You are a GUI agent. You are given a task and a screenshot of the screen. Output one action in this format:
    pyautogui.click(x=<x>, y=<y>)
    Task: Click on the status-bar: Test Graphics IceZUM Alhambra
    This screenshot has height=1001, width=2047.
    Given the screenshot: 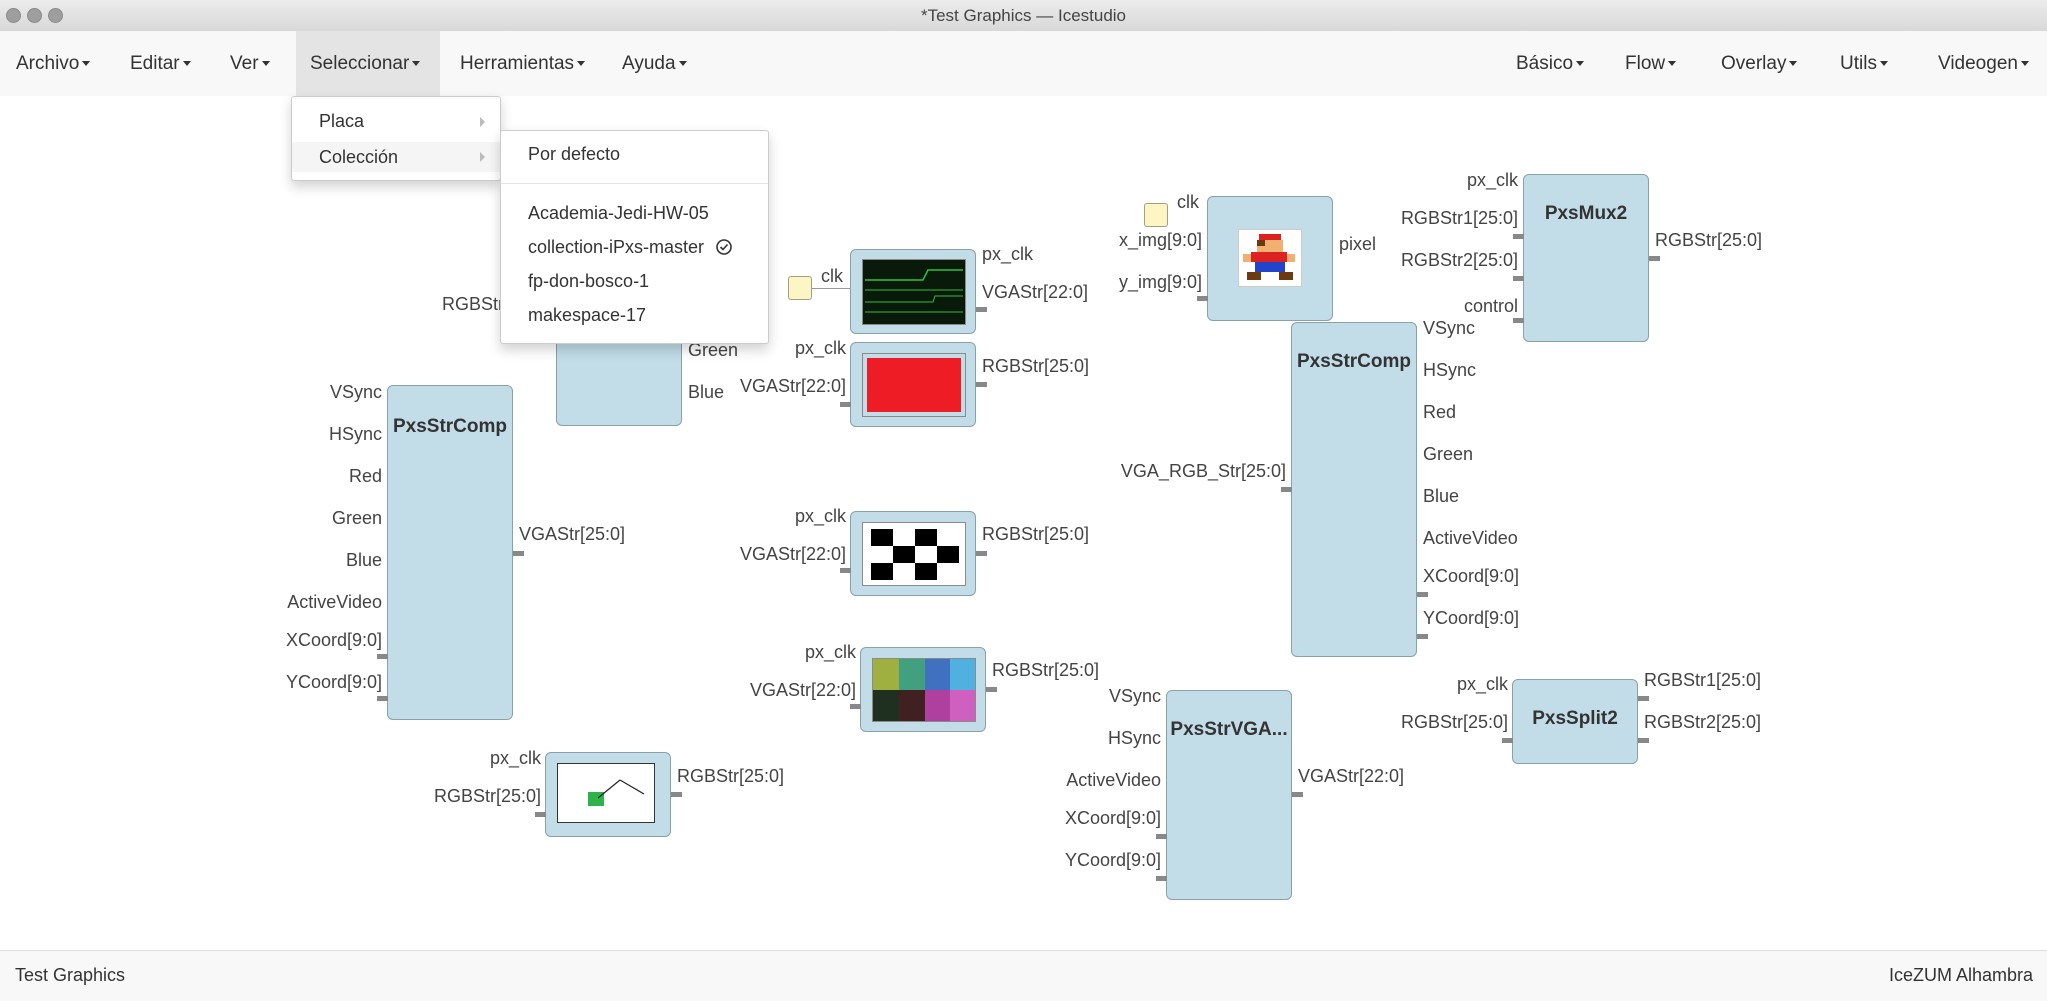 What is the action you would take?
    pyautogui.click(x=1023, y=975)
    